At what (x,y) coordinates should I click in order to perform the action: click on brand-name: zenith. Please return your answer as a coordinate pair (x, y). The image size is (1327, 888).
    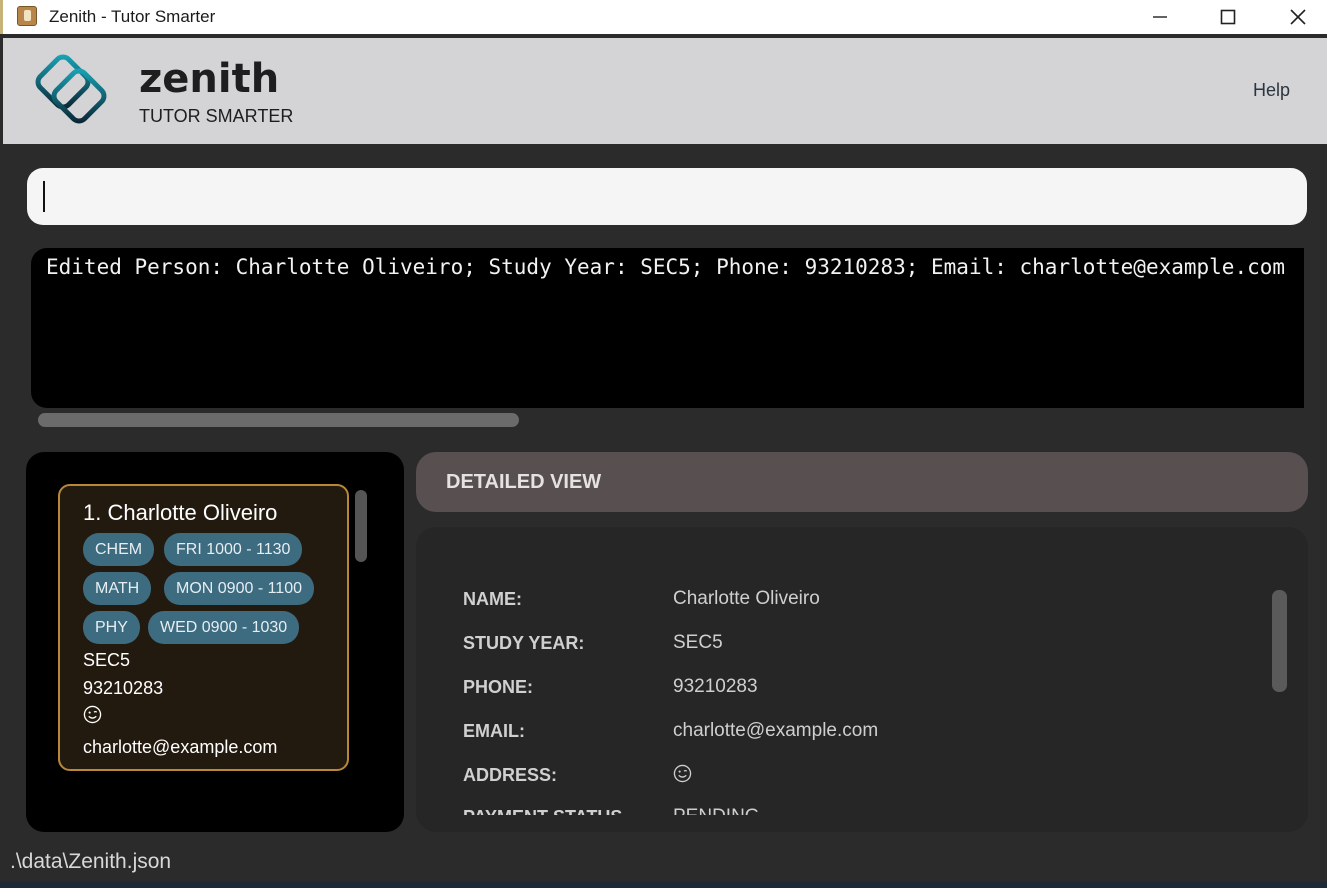
    Looking at the image, I should click on (209, 79).